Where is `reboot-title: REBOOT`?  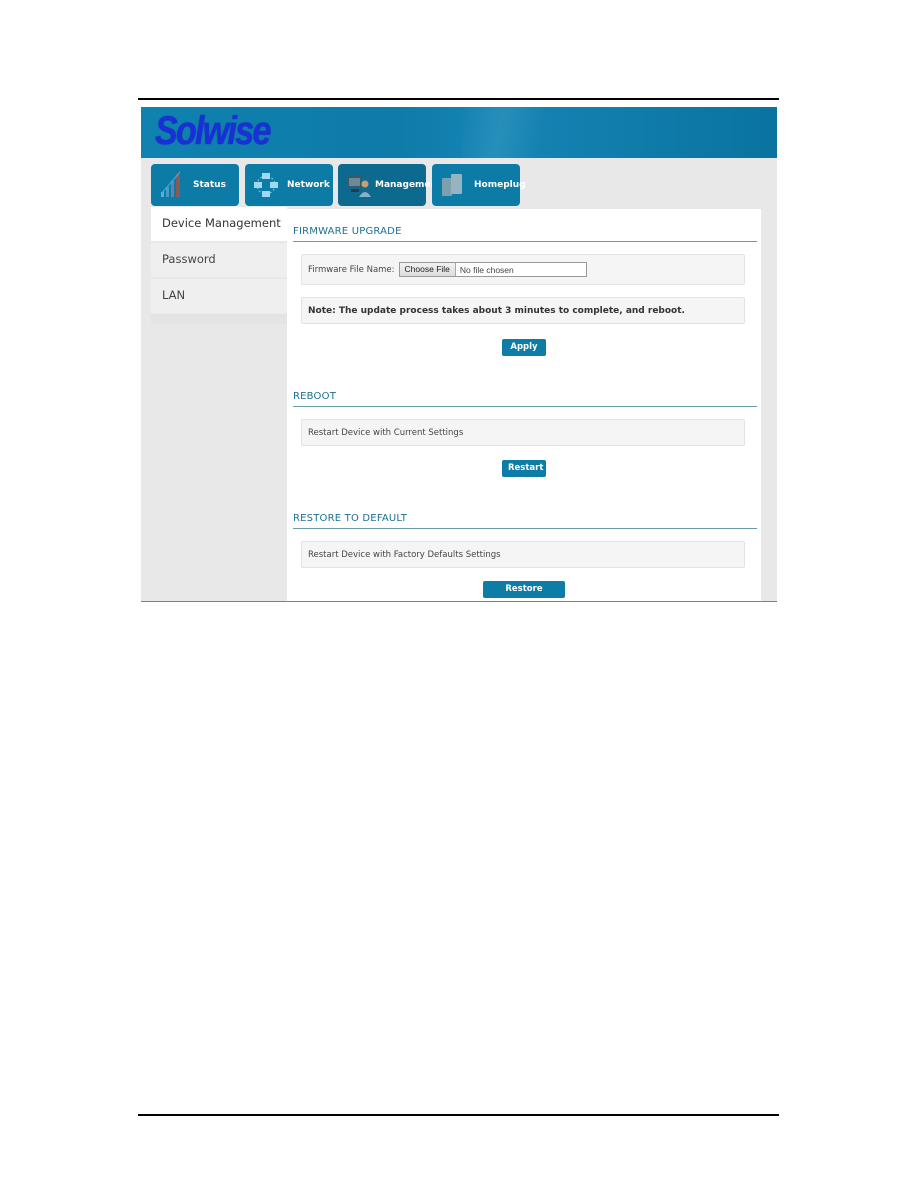 reboot-title: REBOOT is located at coordinates (525, 399).